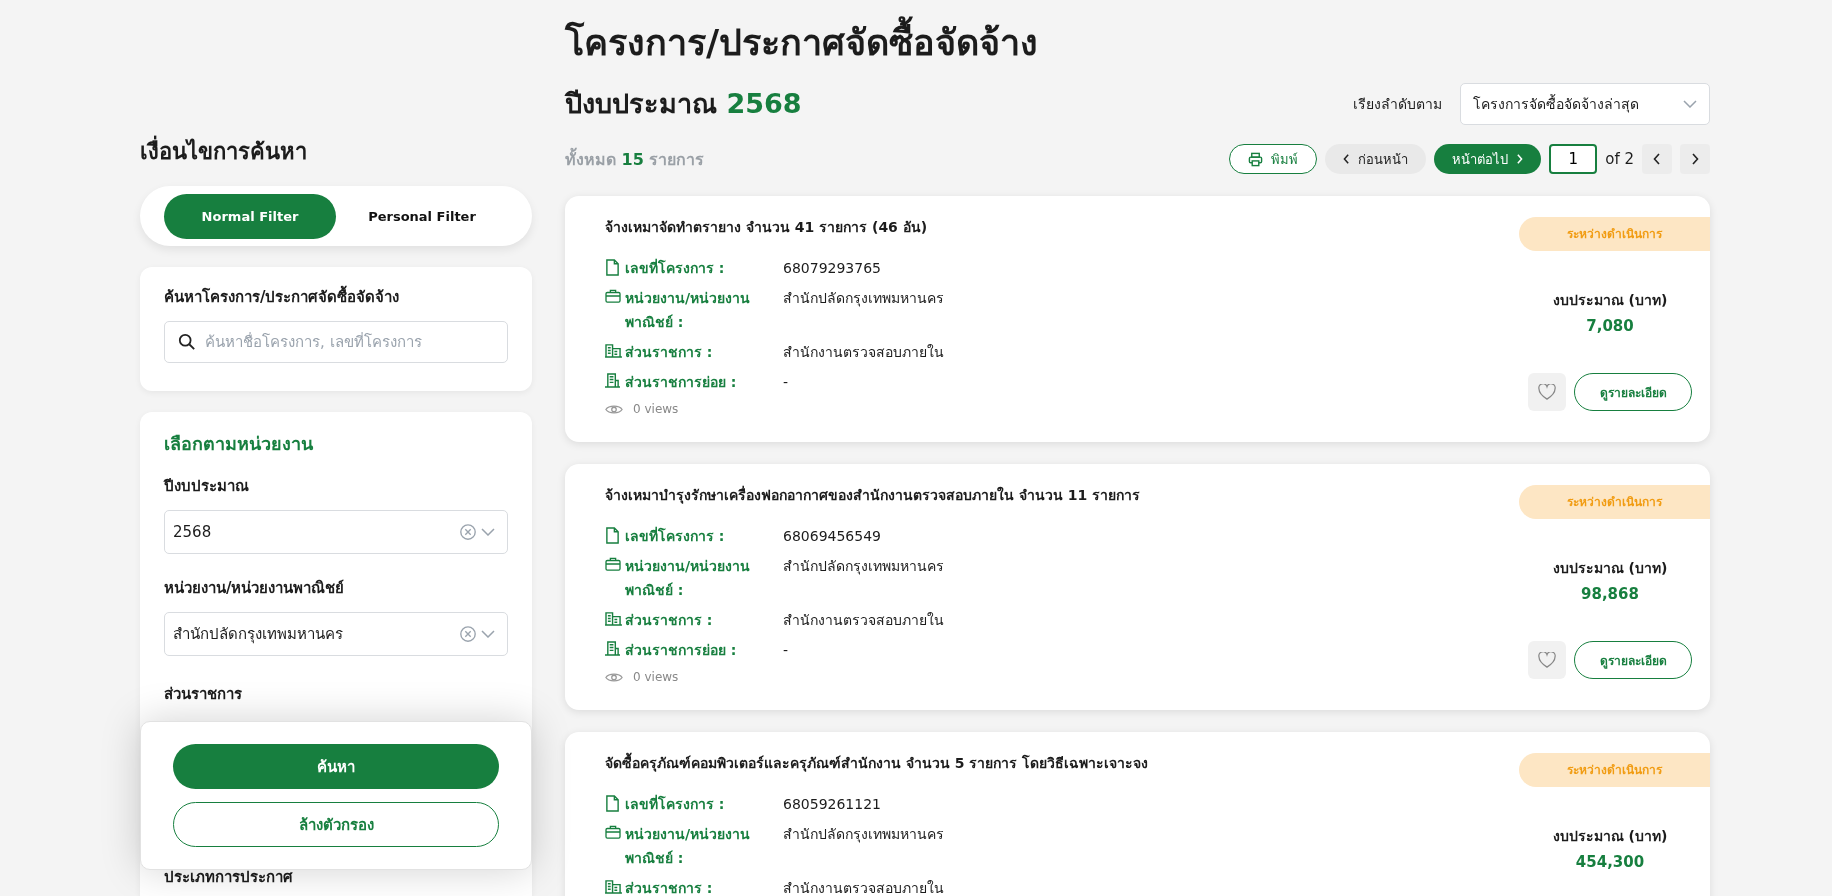 The image size is (1832, 896). Describe the element at coordinates (1610, 594) in the screenshot. I see `budget-value: 98,868` at that location.